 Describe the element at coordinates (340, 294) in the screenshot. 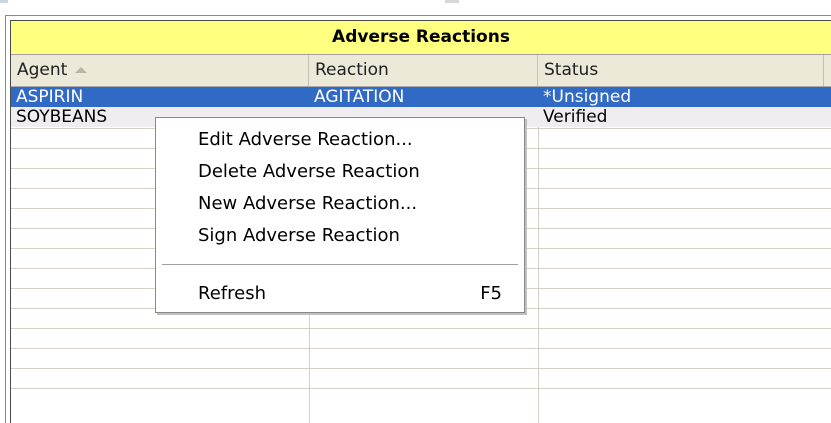

I see `menu-item-refresh: Refresh F5` at that location.